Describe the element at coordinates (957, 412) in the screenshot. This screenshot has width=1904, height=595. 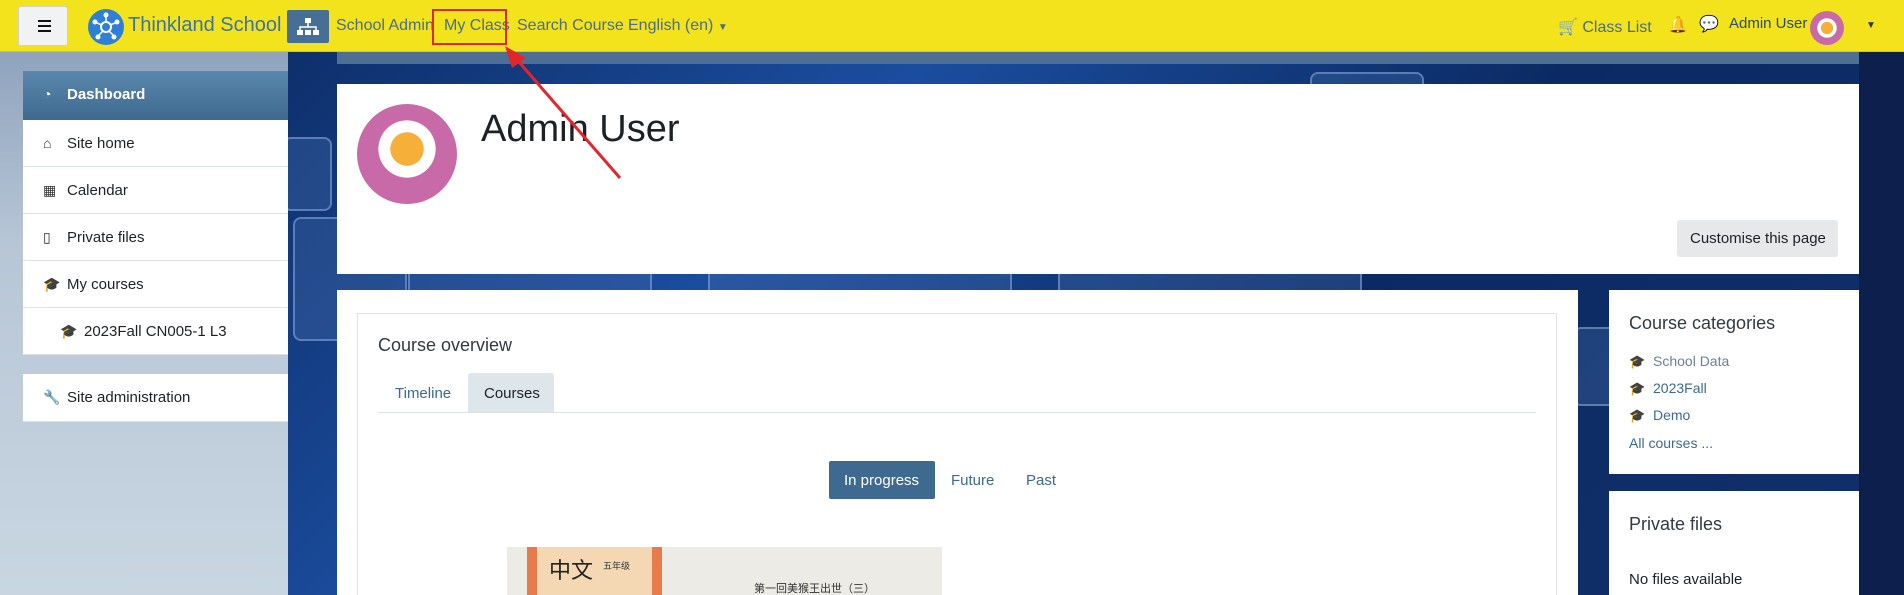
I see `divider` at that location.